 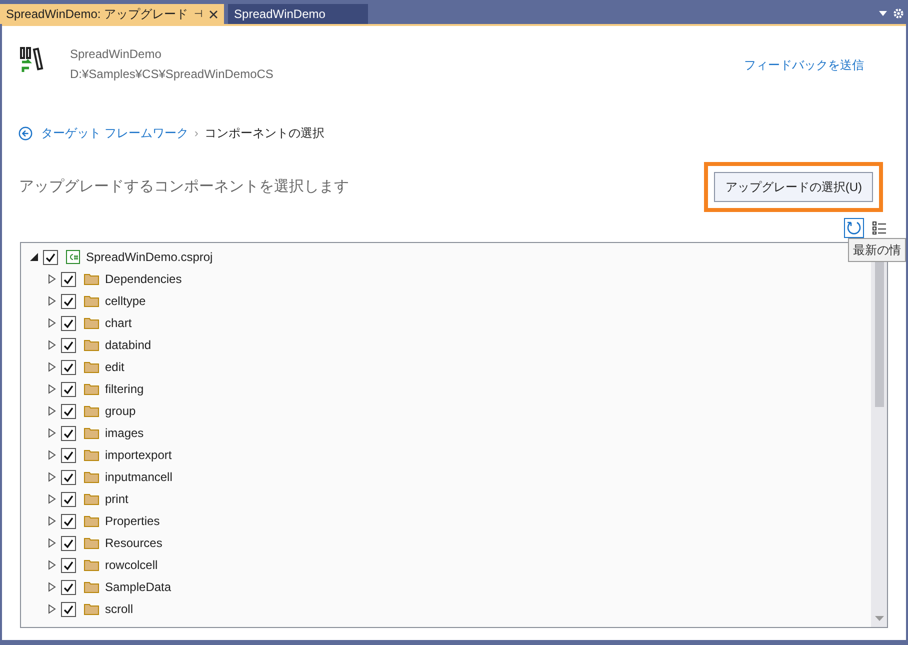 What do you see at coordinates (119, 609) in the screenshot?
I see `tree-item-label: scroll` at bounding box center [119, 609].